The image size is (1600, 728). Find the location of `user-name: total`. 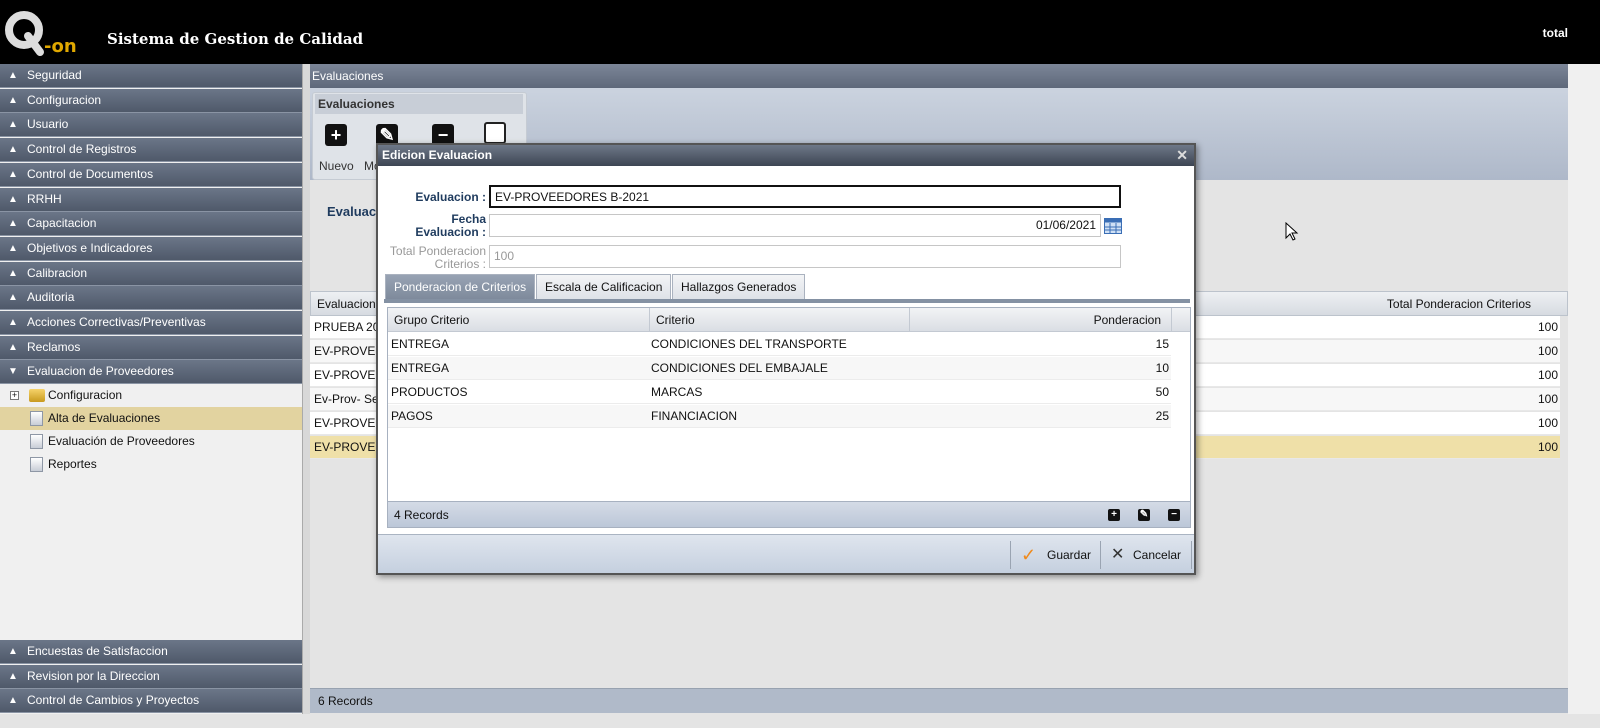

user-name: total is located at coordinates (1555, 33).